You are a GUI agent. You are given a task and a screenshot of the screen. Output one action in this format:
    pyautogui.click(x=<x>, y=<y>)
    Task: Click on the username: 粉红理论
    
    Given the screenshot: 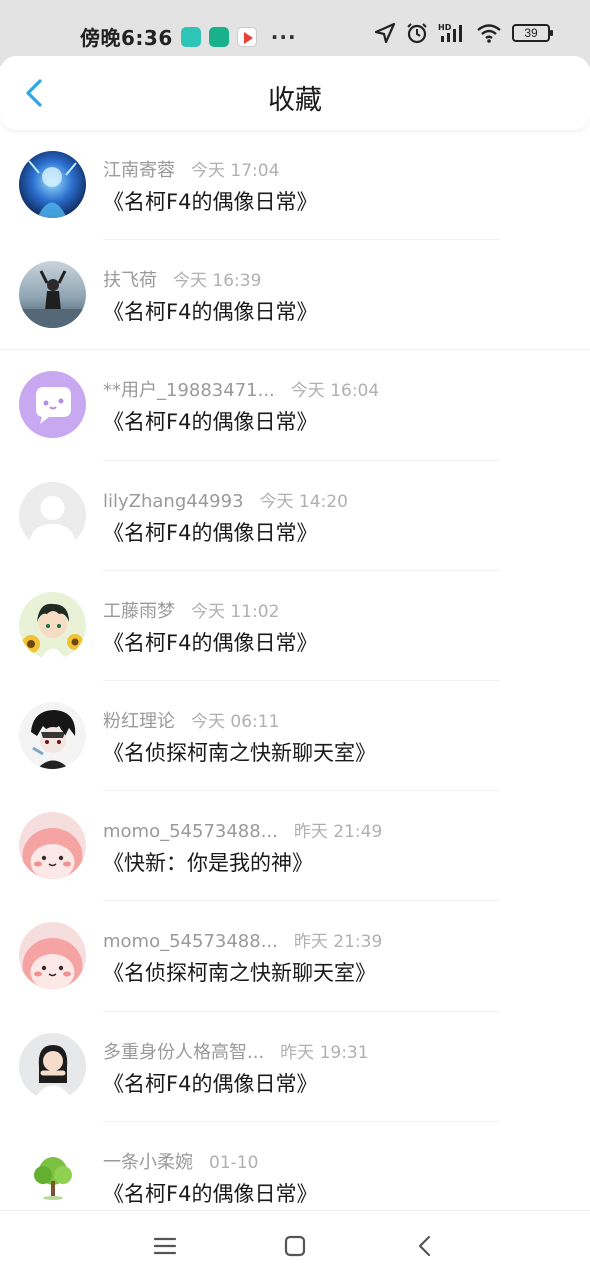 What is the action you would take?
    pyautogui.click(x=139, y=720)
    